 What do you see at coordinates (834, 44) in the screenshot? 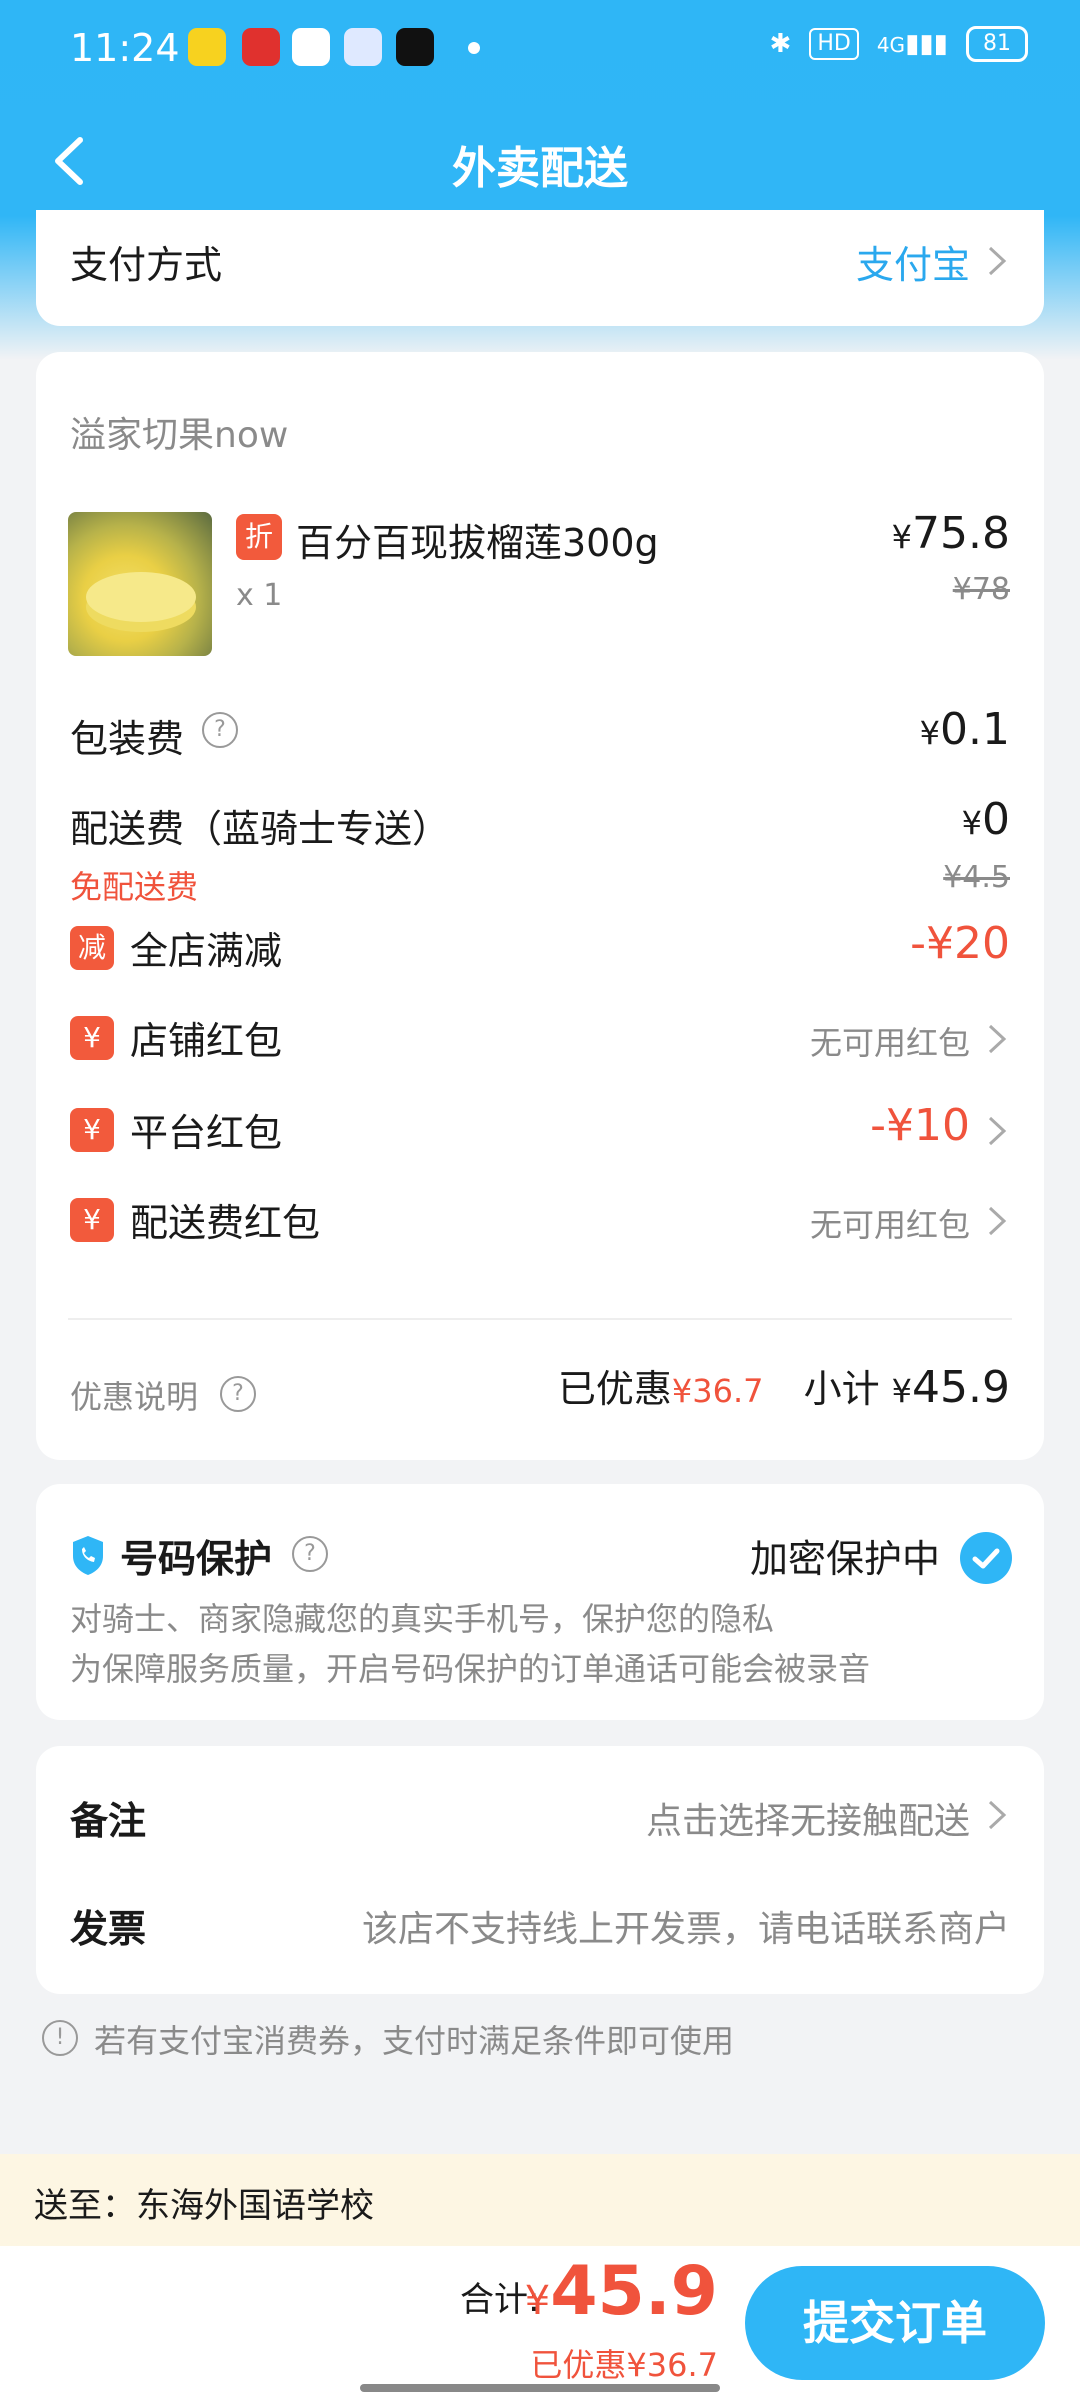
I see `hd-icon: HD` at bounding box center [834, 44].